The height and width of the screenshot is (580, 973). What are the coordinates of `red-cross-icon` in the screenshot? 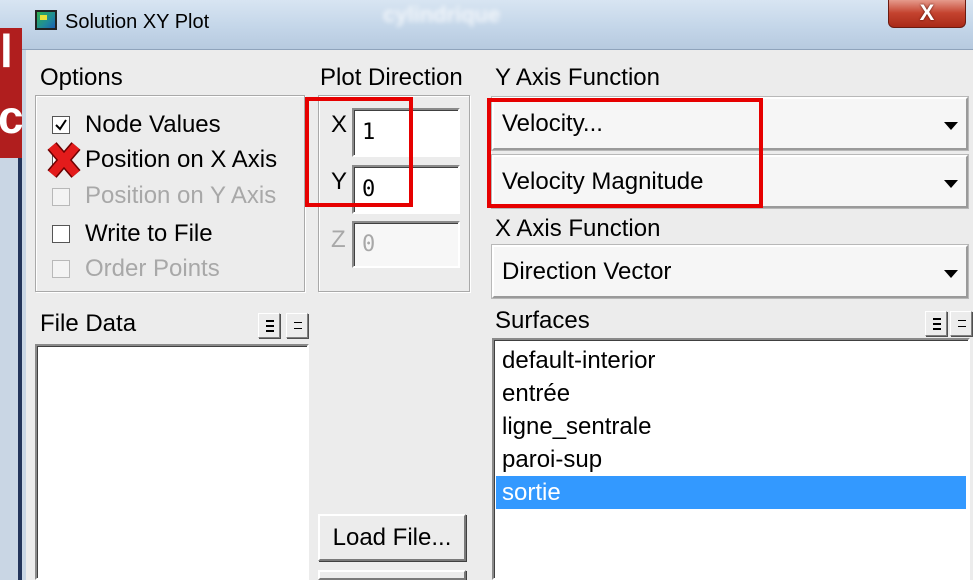 It's located at (64, 160).